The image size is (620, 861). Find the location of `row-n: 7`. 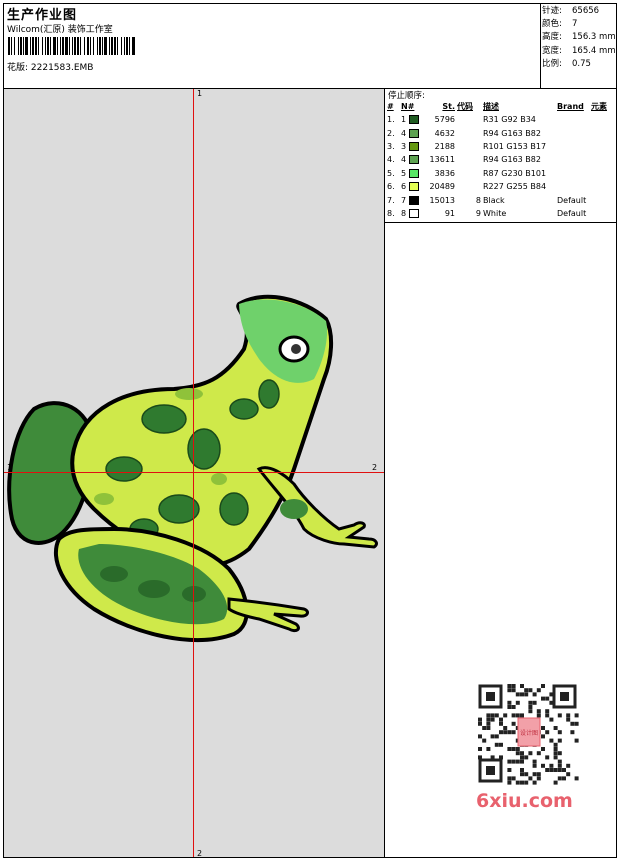

row-n: 7 is located at coordinates (414, 199).